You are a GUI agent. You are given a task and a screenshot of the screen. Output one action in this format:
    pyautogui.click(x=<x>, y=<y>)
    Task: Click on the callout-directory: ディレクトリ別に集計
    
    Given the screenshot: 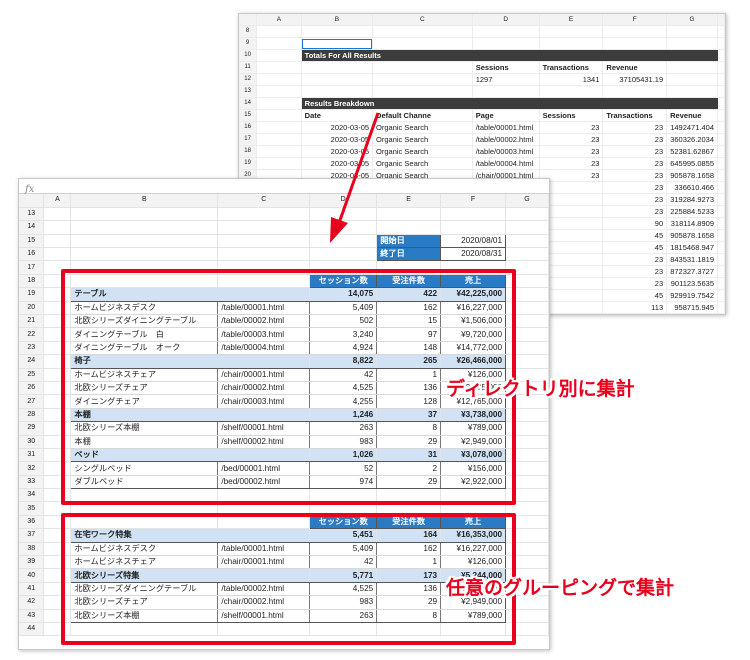 What is the action you would take?
    pyautogui.click(x=540, y=389)
    